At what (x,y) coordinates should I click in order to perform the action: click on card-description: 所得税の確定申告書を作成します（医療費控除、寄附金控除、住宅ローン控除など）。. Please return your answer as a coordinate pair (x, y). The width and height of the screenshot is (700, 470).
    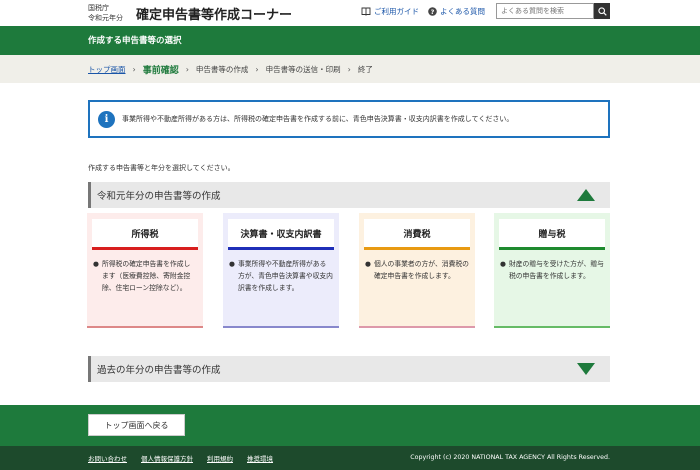
    Looking at the image, I should click on (146, 276).